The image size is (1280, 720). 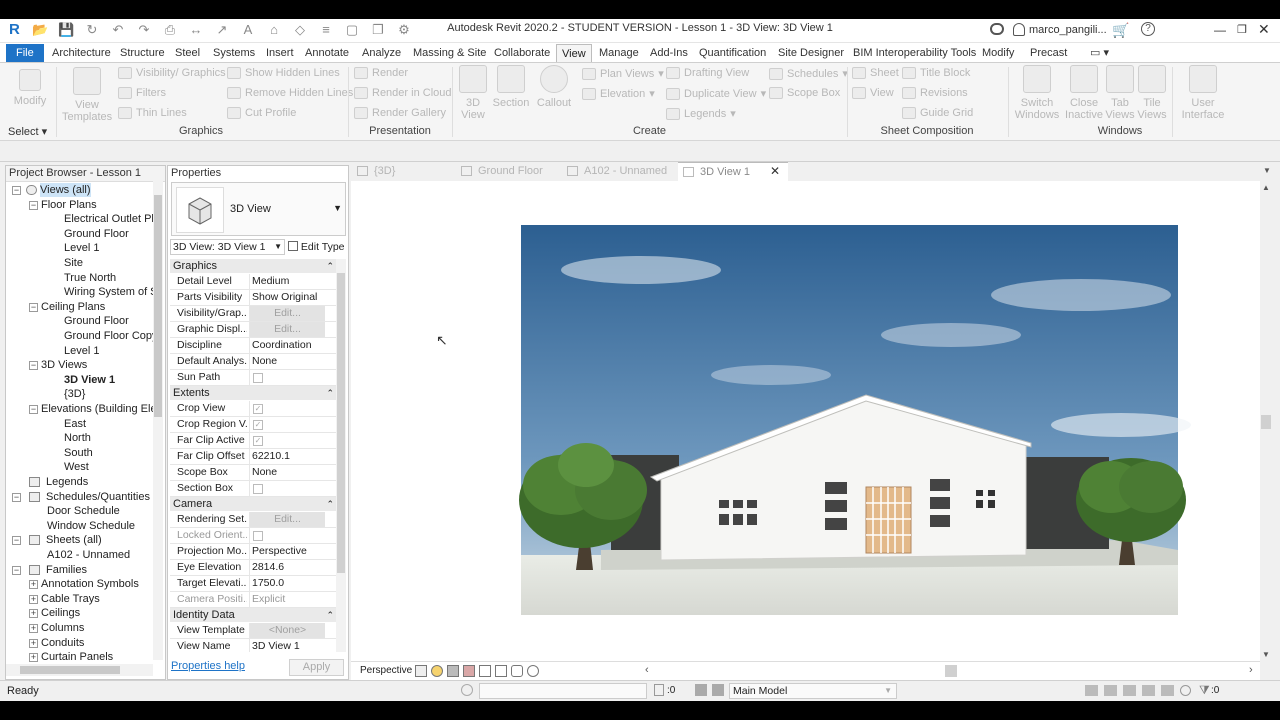 What do you see at coordinates (935, 93) in the screenshot?
I see `revisions-button: Revisions` at bounding box center [935, 93].